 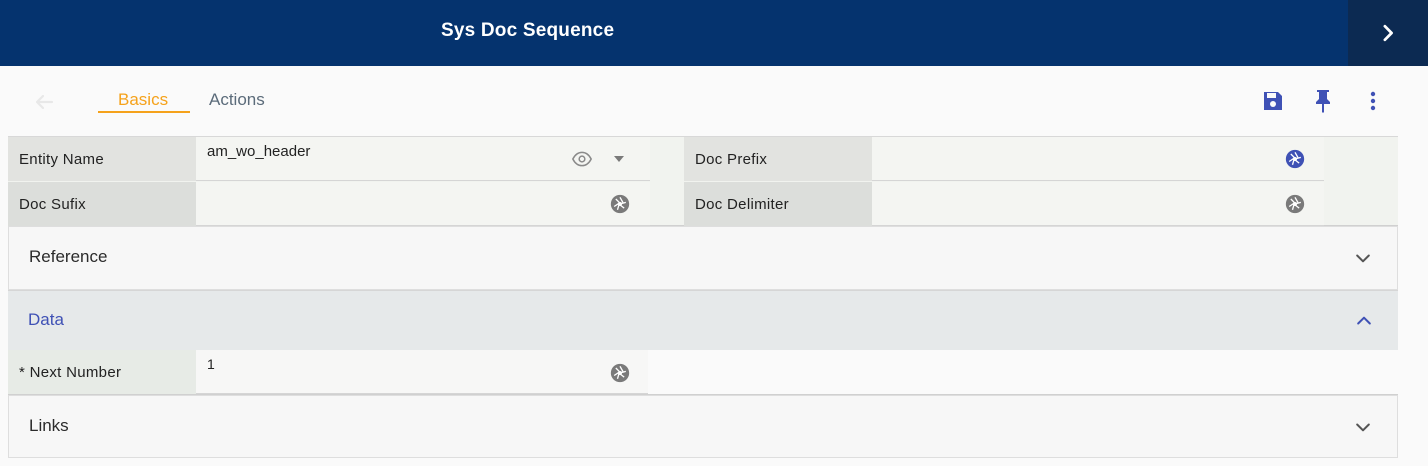 What do you see at coordinates (61, 159) in the screenshot?
I see `entity-name-label-text: Entity Name` at bounding box center [61, 159].